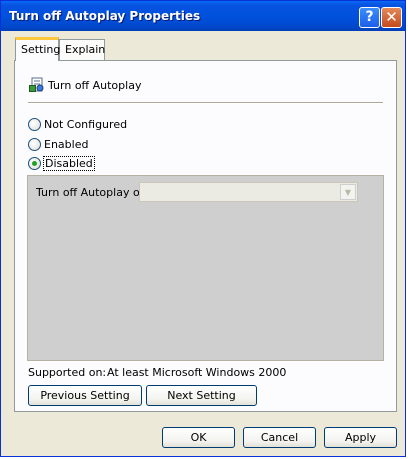 Image resolution: width=408 pixels, height=459 pixels. What do you see at coordinates (205, 103) in the screenshot?
I see `separator` at bounding box center [205, 103].